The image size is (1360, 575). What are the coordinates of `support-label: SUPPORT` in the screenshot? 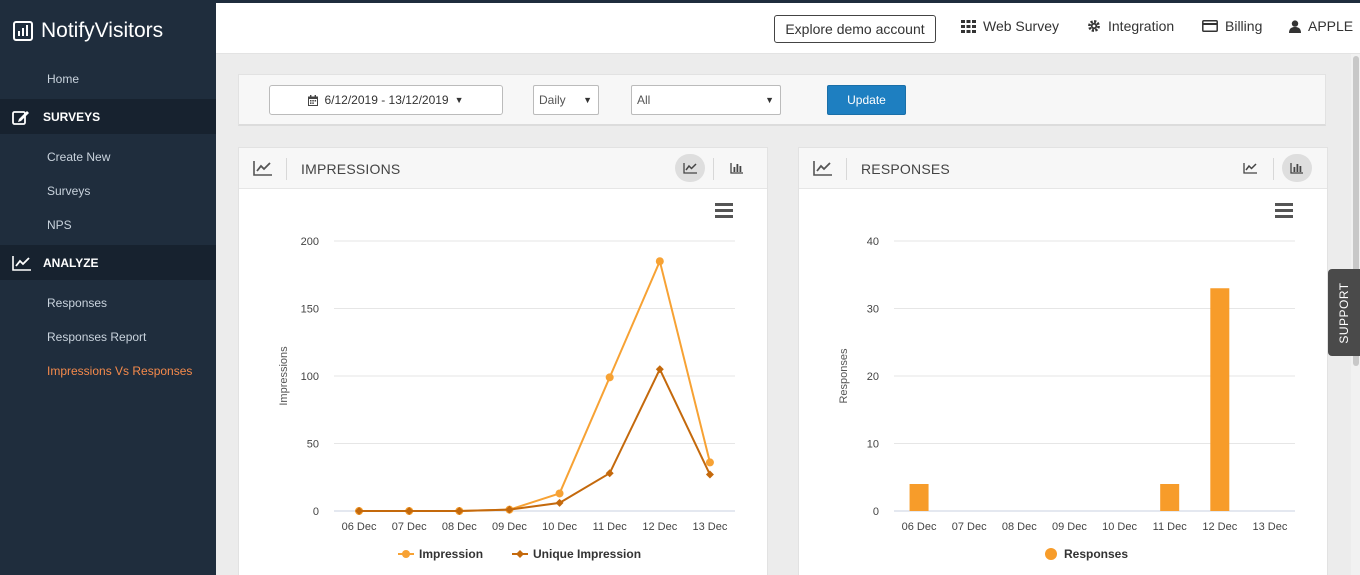 It's located at (1344, 312).